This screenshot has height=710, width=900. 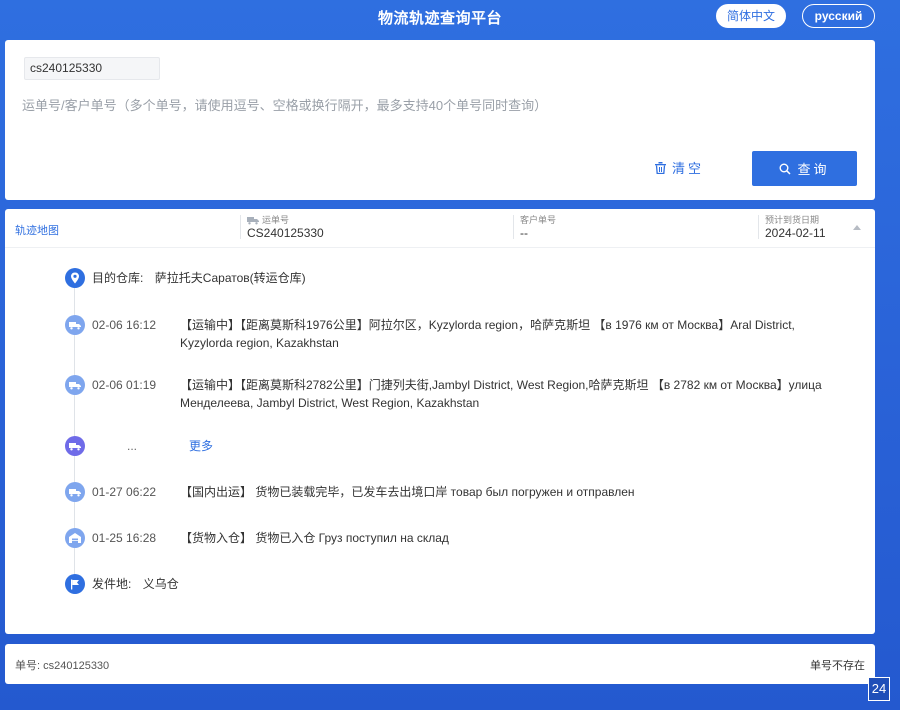 What do you see at coordinates (276, 220) in the screenshot?
I see `waybill-label: 运单号` at bounding box center [276, 220].